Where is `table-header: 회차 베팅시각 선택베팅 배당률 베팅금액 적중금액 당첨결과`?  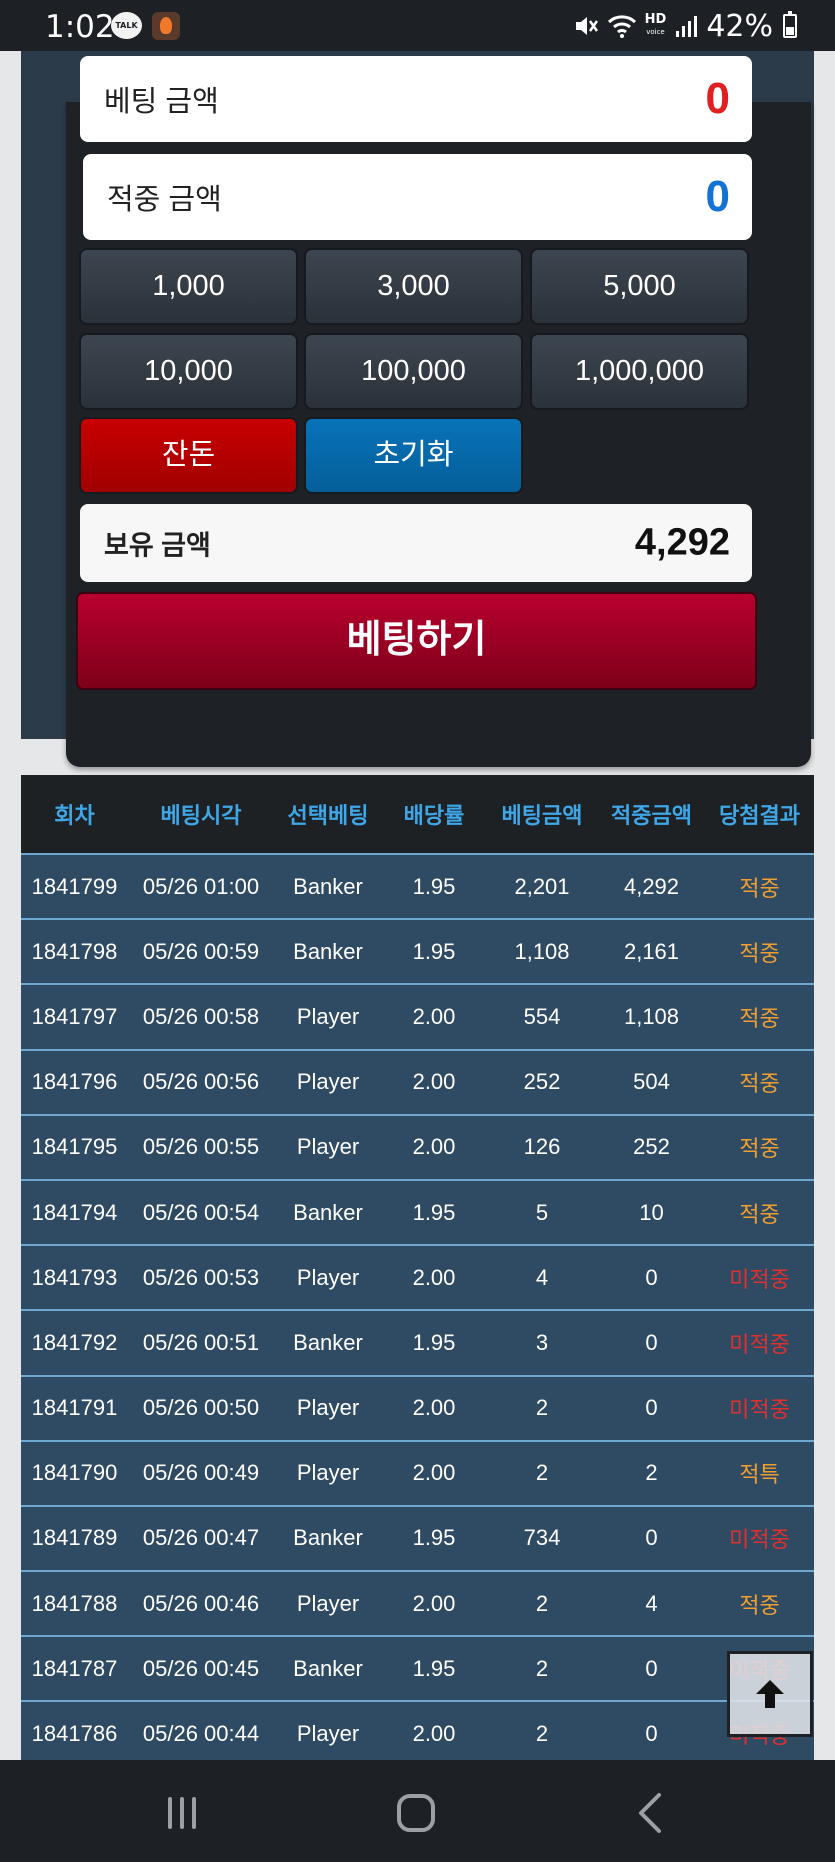
table-header: 회차 베팅시각 선택베팅 배당률 베팅금액 적중금액 당첨결과 is located at coordinates (417, 814).